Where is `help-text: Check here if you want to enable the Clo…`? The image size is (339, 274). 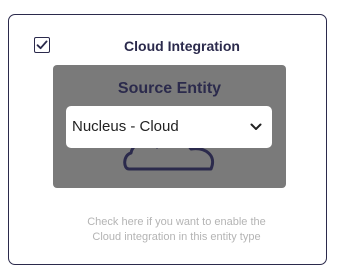
help-text: Check here if you want to enable the Clo… is located at coordinates (176, 230).